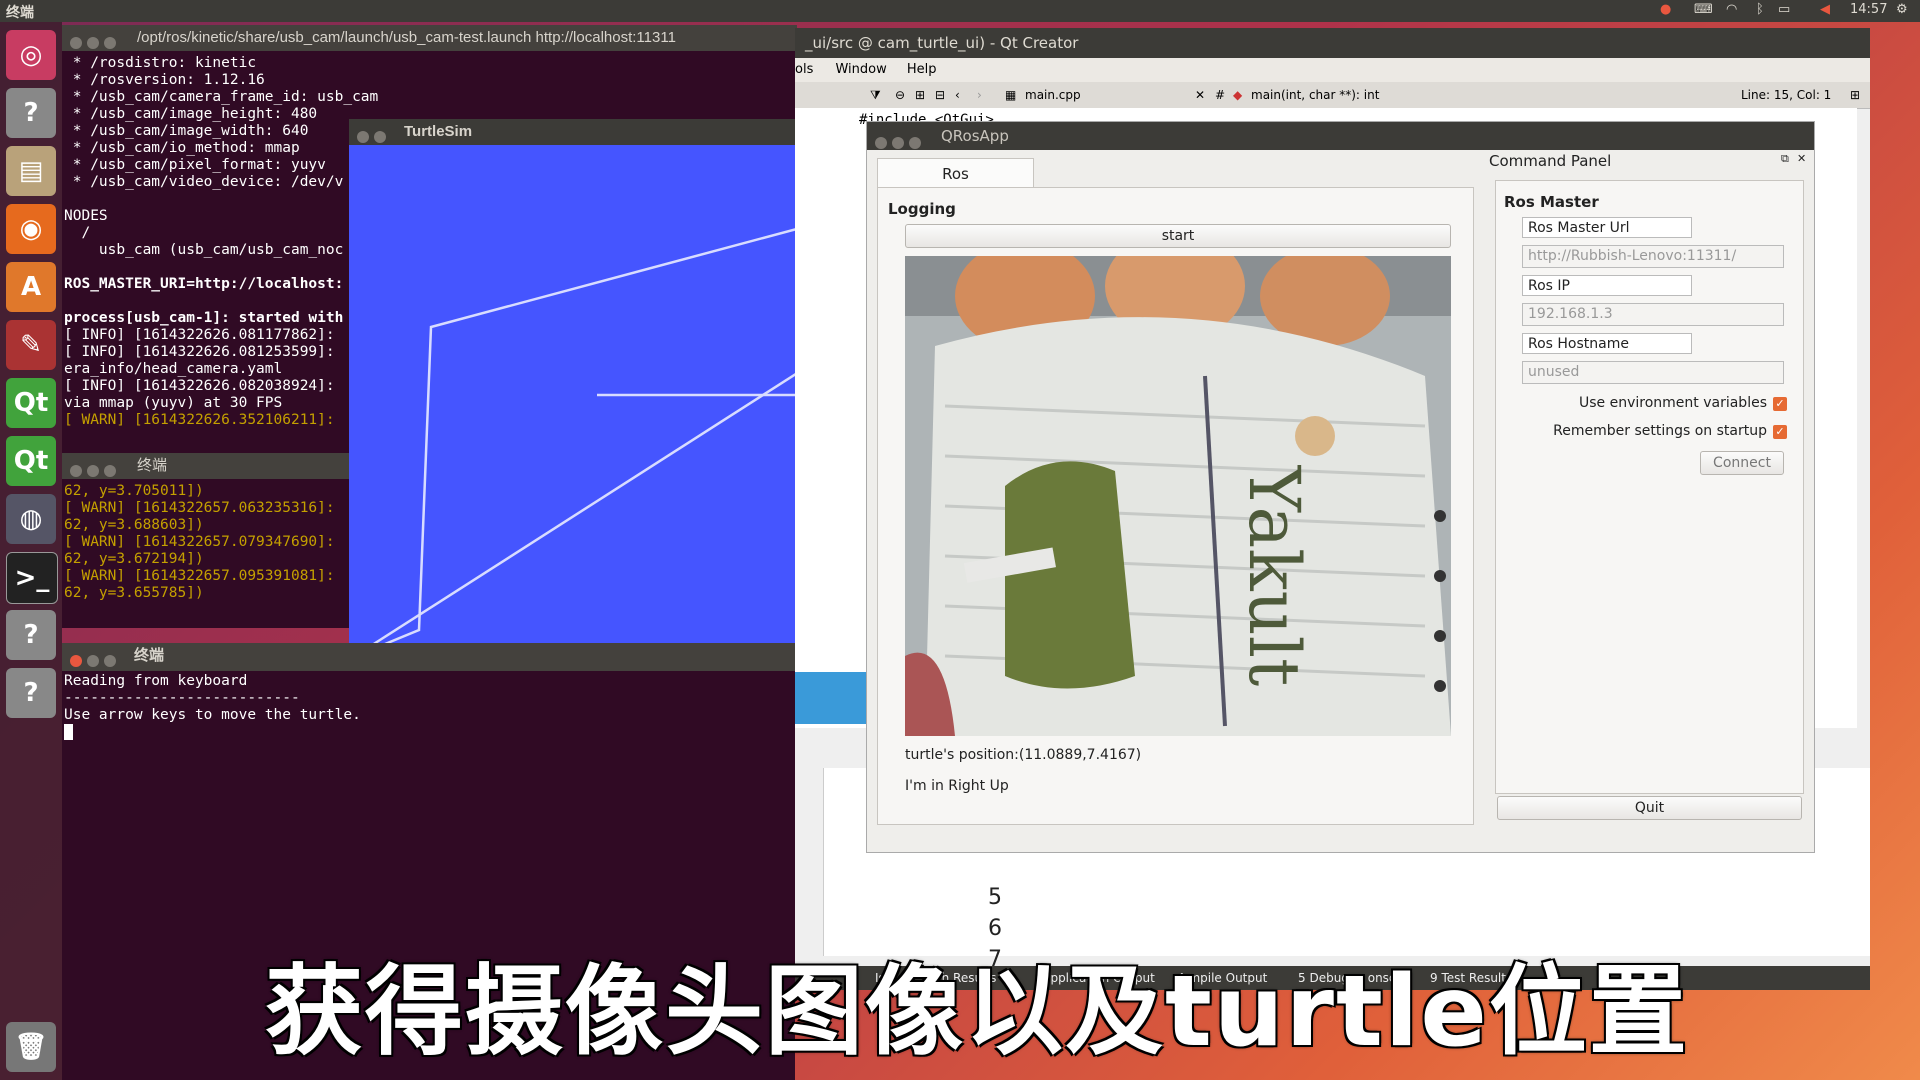 Image resolution: width=1920 pixels, height=1080 pixels. What do you see at coordinates (900, 95) in the screenshot?
I see `link-icon: ⊖` at bounding box center [900, 95].